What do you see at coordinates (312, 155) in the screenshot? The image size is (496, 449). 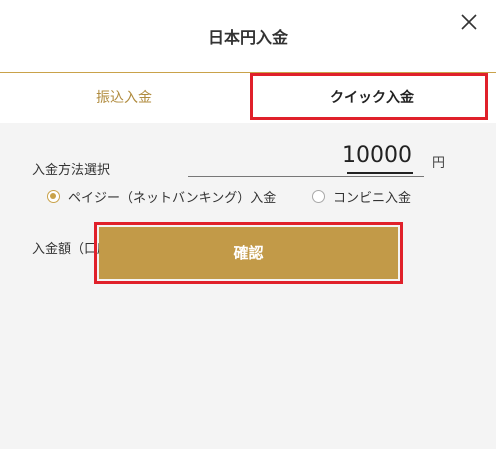 I see `amount-input` at bounding box center [312, 155].